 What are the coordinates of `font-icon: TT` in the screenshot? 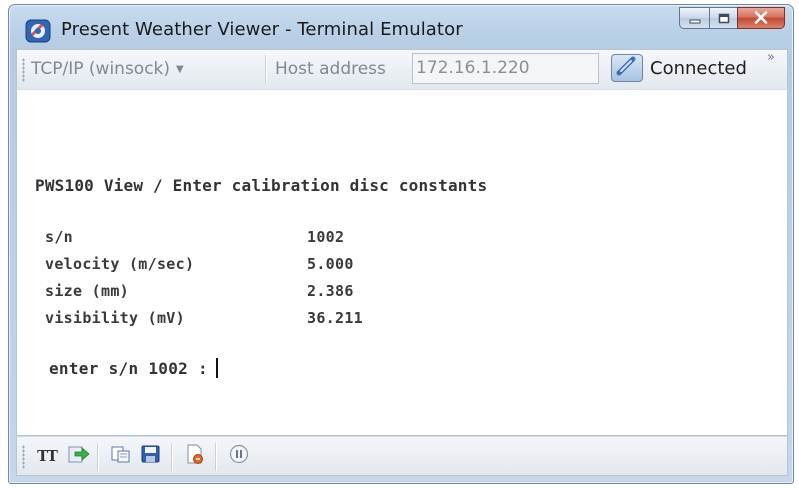 It's located at (47, 456).